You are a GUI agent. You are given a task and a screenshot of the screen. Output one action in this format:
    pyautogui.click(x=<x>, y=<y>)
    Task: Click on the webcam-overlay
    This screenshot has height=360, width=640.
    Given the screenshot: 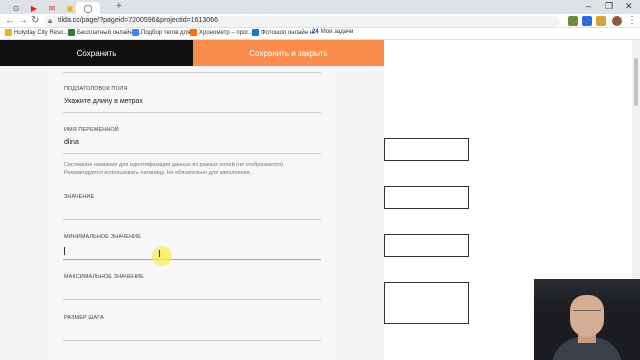 What is the action you would take?
    pyautogui.click(x=587, y=319)
    